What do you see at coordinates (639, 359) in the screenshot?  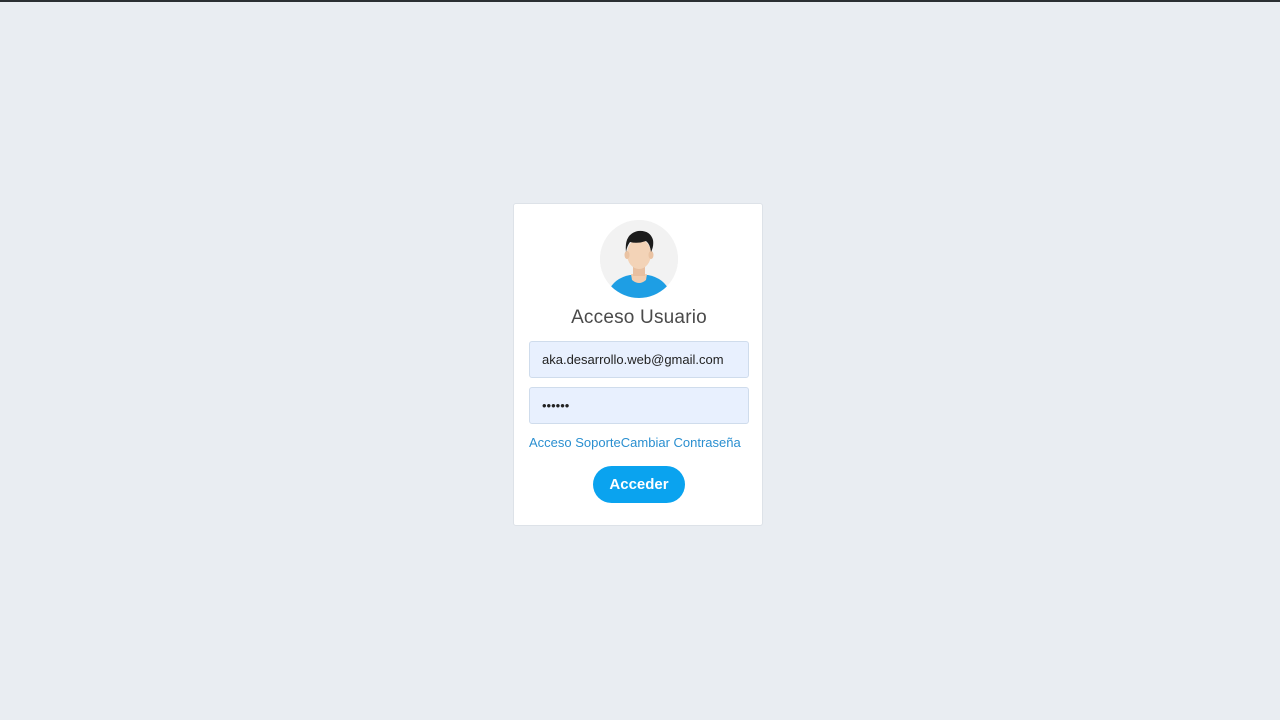 I see `email-input` at bounding box center [639, 359].